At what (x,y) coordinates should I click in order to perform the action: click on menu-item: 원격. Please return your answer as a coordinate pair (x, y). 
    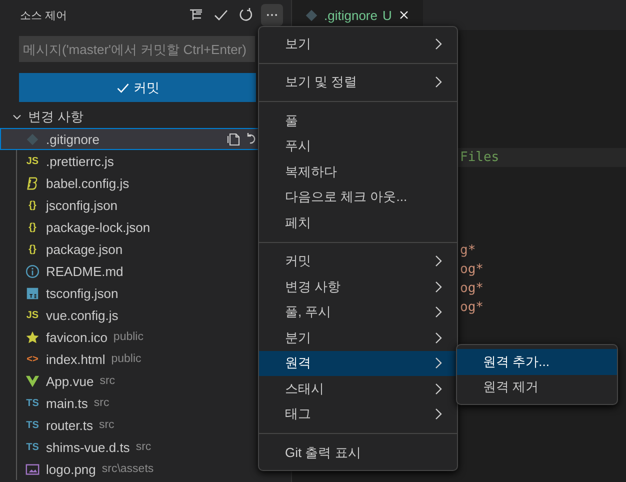
    Looking at the image, I should click on (358, 363).